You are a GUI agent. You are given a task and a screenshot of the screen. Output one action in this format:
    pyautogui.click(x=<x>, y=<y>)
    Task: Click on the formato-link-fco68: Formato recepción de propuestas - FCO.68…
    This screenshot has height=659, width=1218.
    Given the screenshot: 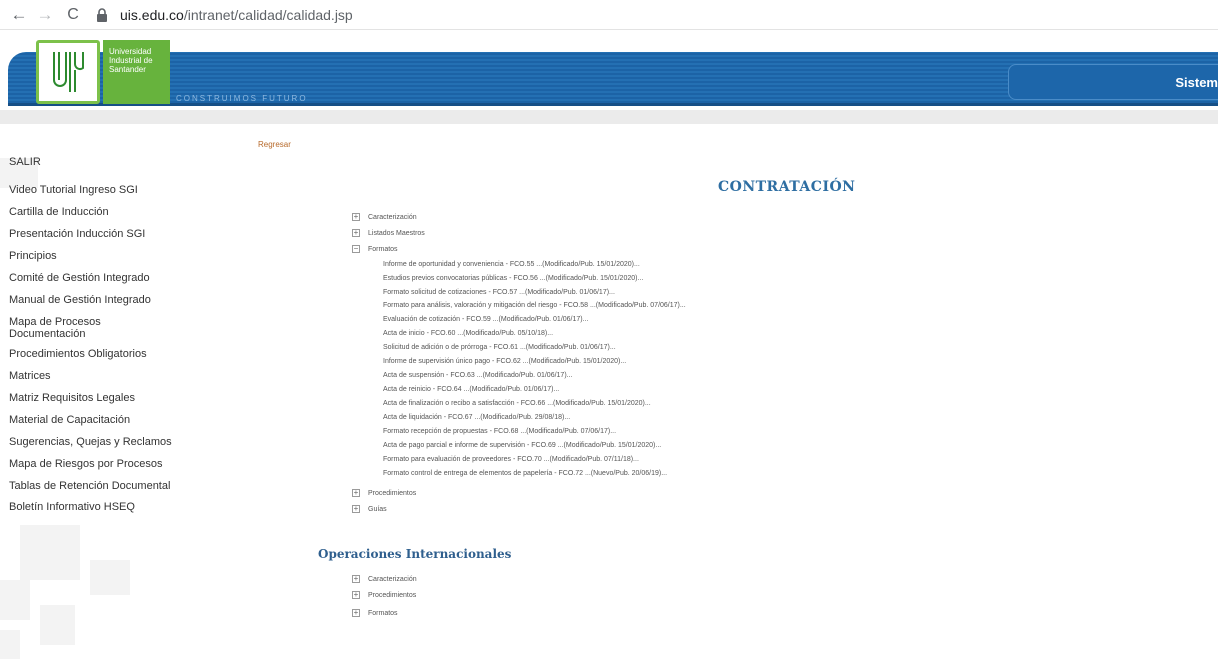 What is the action you would take?
    pyautogui.click(x=499, y=431)
    